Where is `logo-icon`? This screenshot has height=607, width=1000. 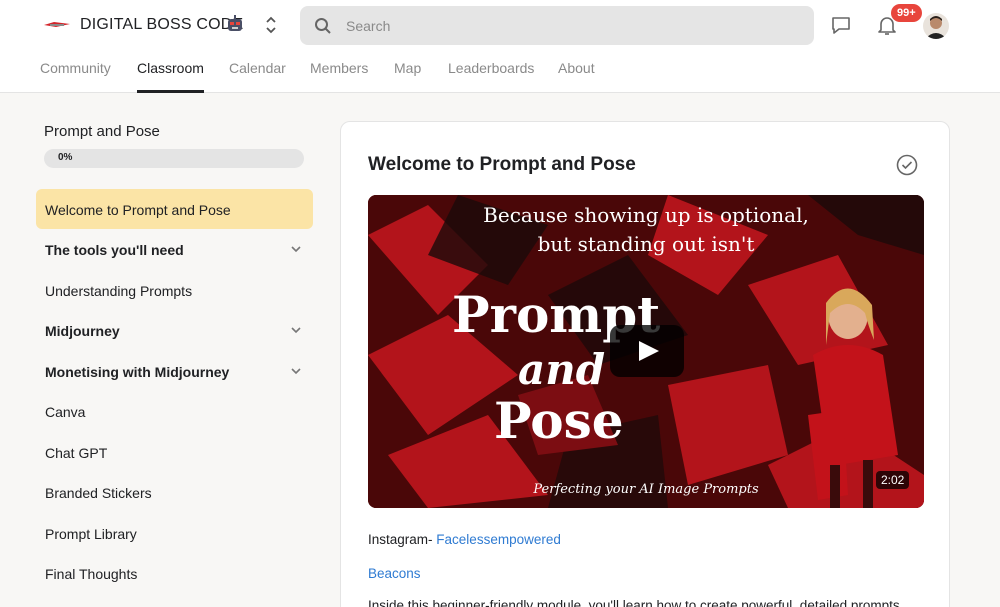
logo-icon is located at coordinates (57, 25).